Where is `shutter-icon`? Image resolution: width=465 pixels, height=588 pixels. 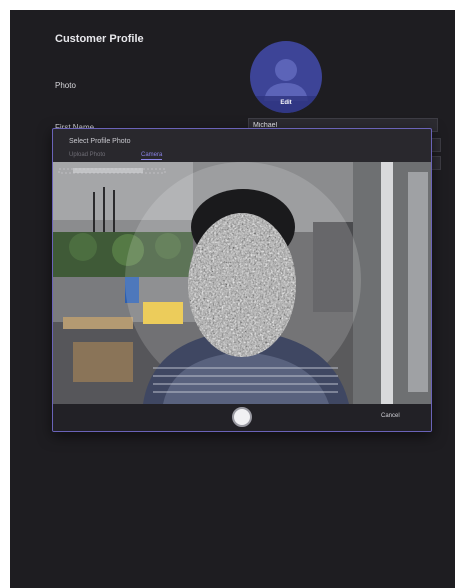
shutter-icon is located at coordinates (242, 417).